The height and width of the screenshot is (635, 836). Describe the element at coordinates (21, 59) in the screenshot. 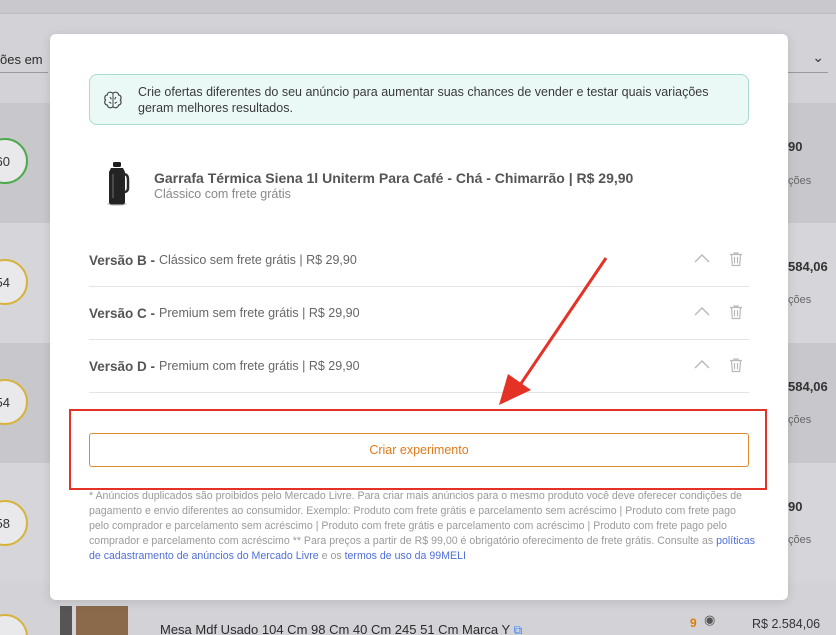

I see `bg-filter-label: ões em` at that location.